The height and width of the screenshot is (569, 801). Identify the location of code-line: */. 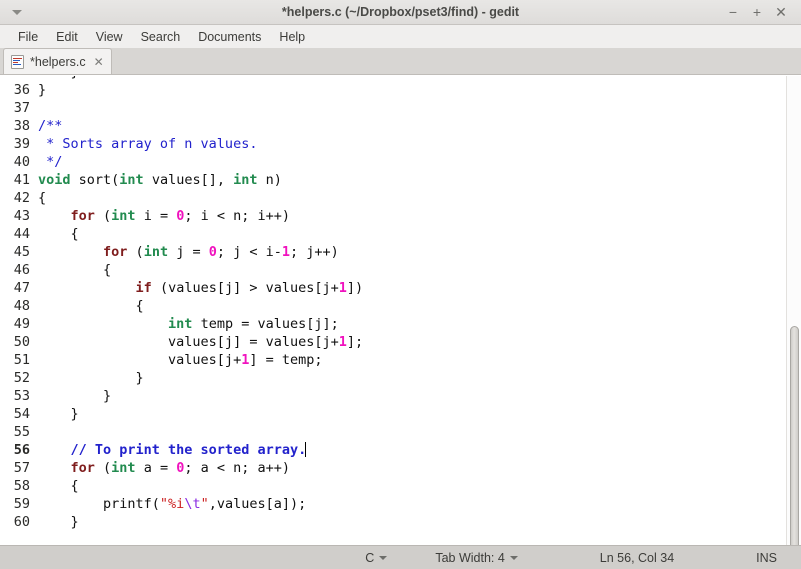
(419, 162).